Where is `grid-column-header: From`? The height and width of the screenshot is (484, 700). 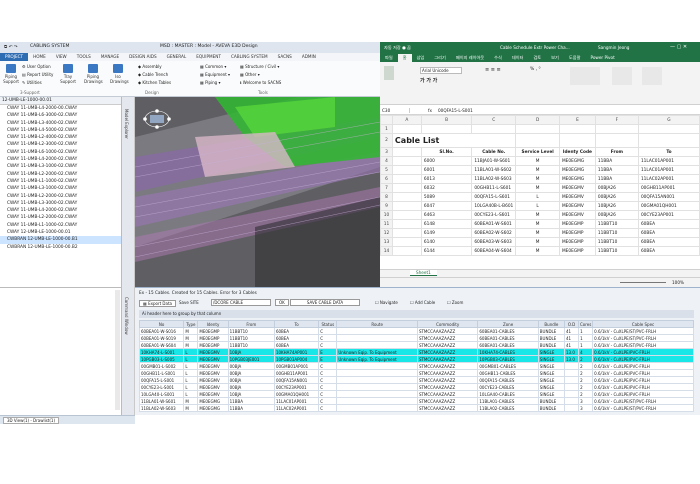
grid-column-header: From is located at coordinates (251, 324).